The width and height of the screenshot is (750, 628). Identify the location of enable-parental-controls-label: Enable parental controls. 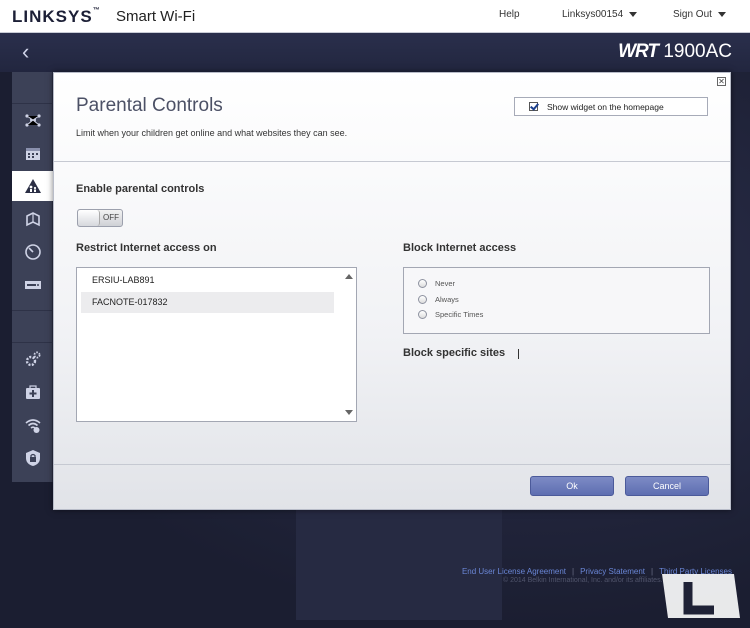
(140, 189).